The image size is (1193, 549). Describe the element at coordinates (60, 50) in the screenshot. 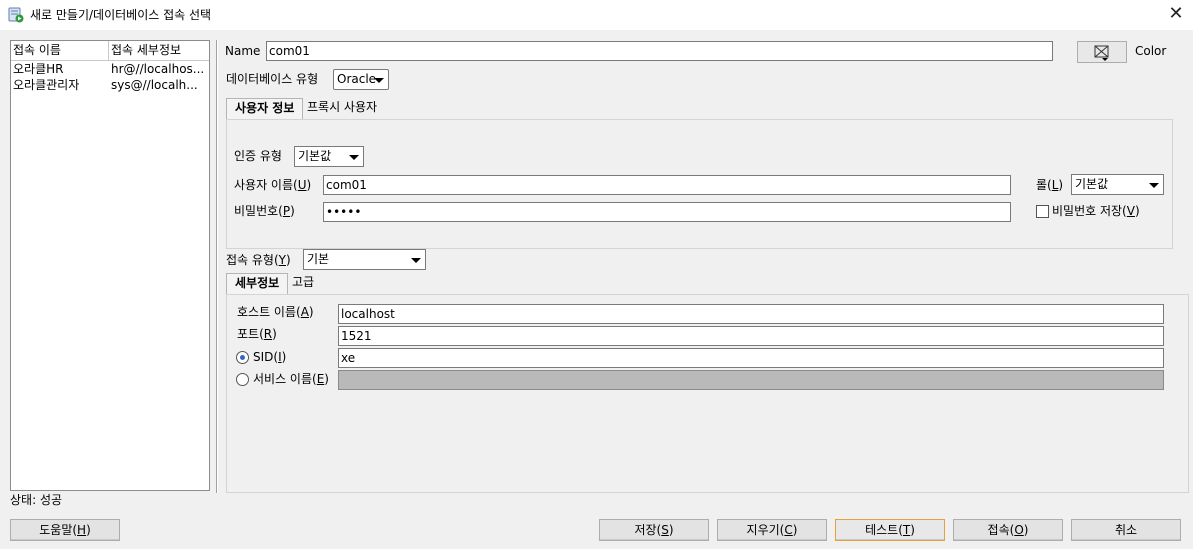

I see `column-header-name: 접속 이름` at that location.